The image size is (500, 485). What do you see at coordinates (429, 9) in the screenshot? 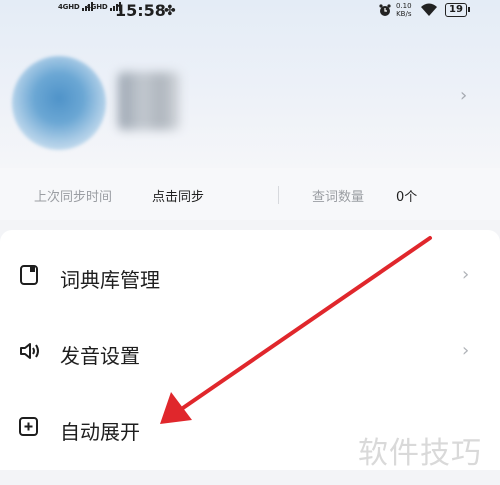
I see `wifi-icon` at bounding box center [429, 9].